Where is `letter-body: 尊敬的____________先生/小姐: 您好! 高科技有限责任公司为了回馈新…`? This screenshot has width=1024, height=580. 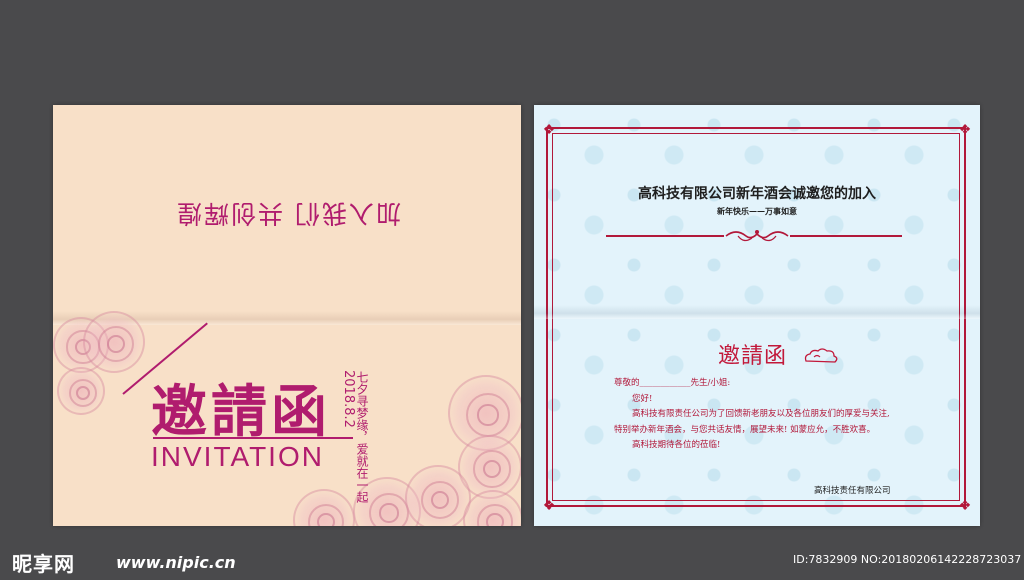 letter-body: 尊敬的____________先生/小姐: 您好! 高科技有限责任公司为了回馈新… is located at coordinates (764, 415).